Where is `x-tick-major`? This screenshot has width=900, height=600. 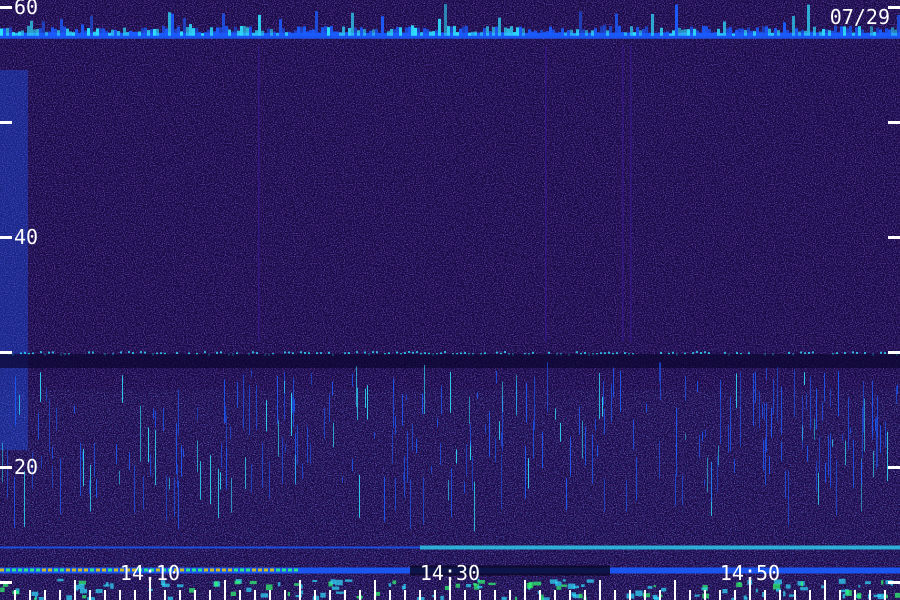 x-tick-major is located at coordinates (300, 590).